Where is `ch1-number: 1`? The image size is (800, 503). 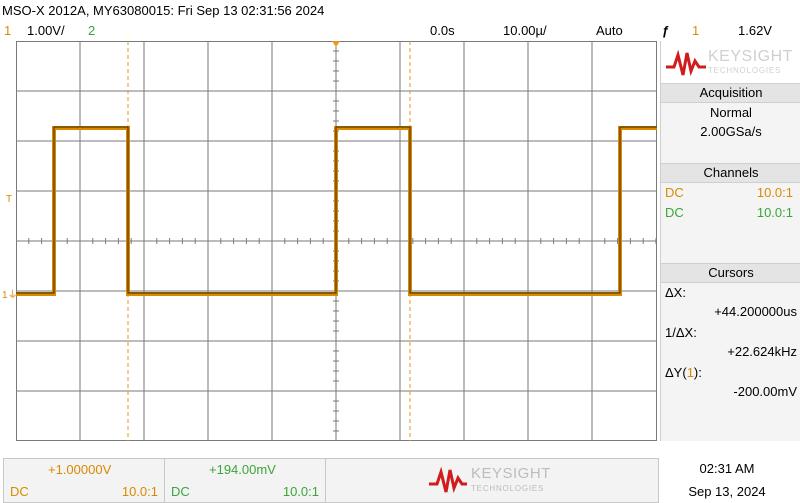
ch1-number: 1 is located at coordinates (7, 31).